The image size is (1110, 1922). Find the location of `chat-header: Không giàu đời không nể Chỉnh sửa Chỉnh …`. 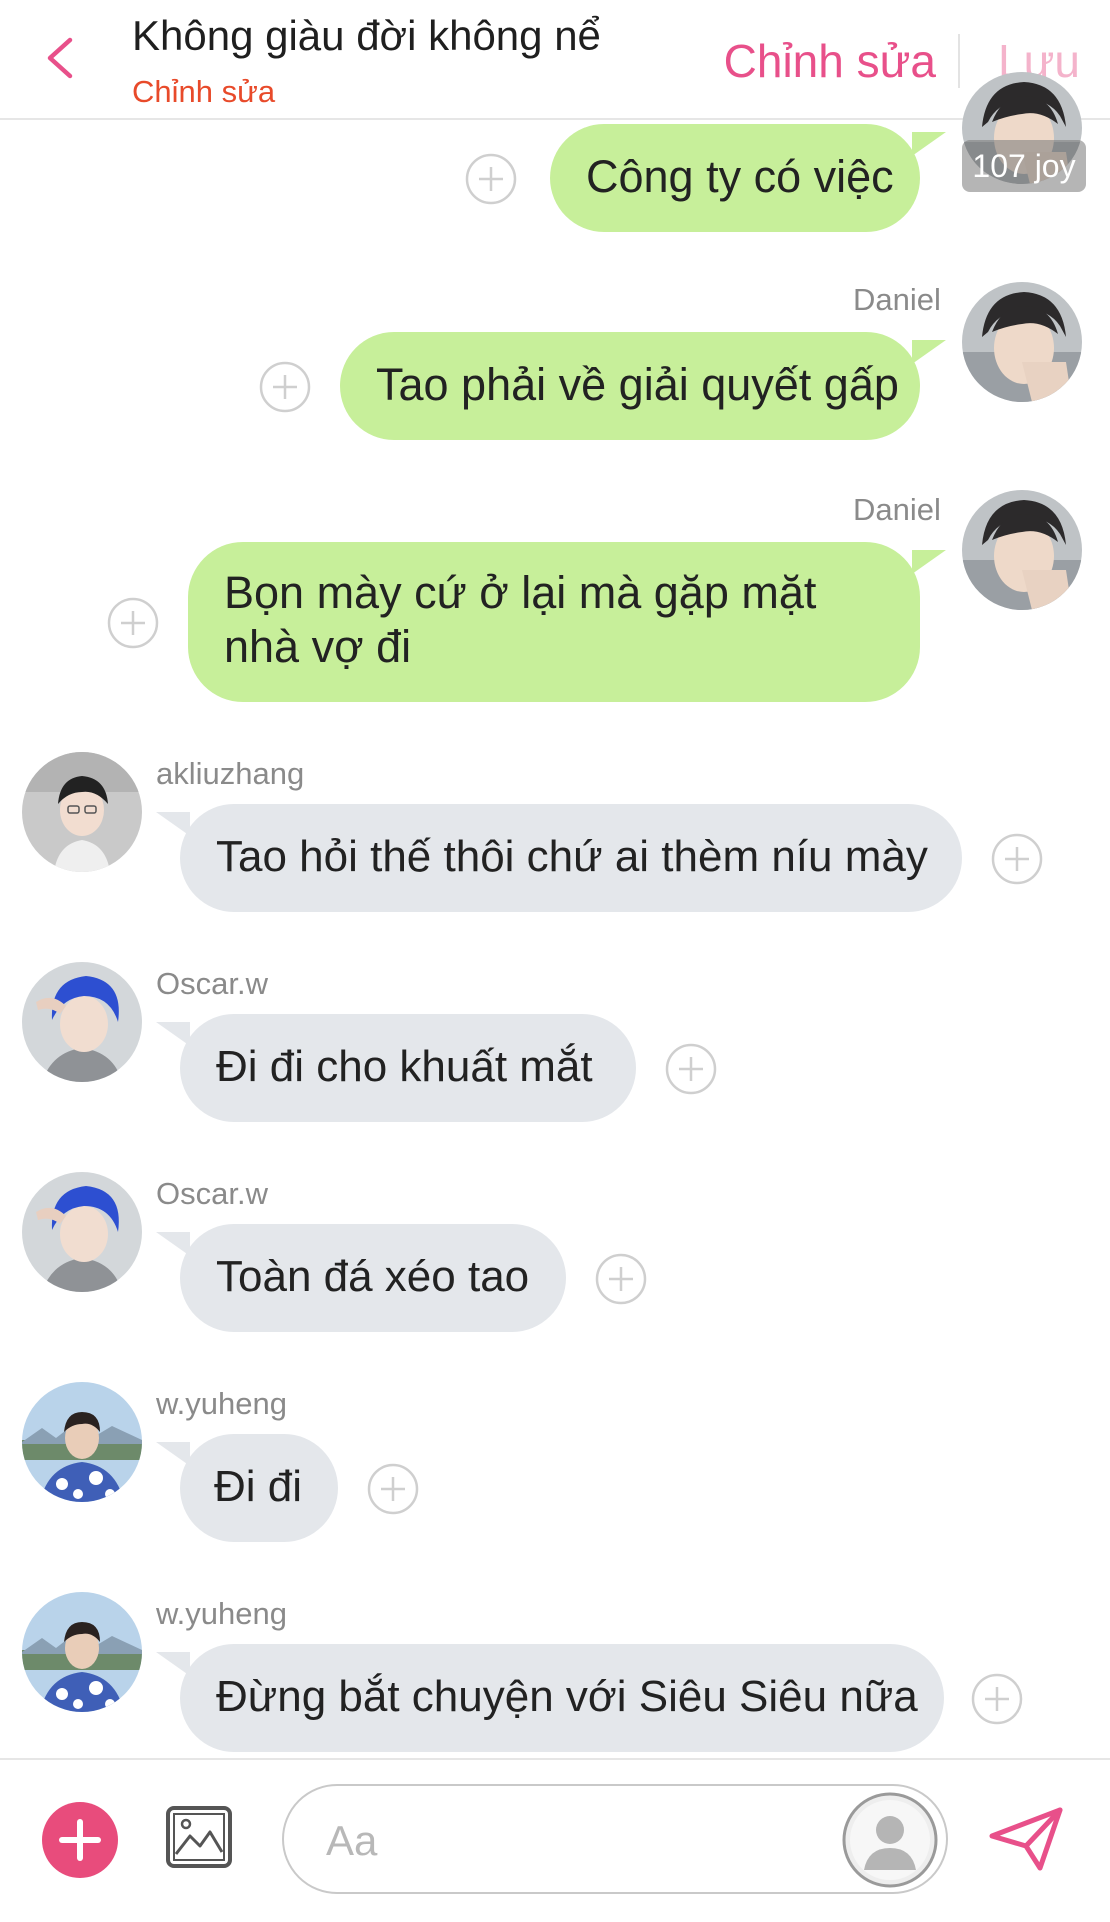

chat-header: Không giàu đời không nể Chỉnh sửa Chỉnh … is located at coordinates (555, 60).